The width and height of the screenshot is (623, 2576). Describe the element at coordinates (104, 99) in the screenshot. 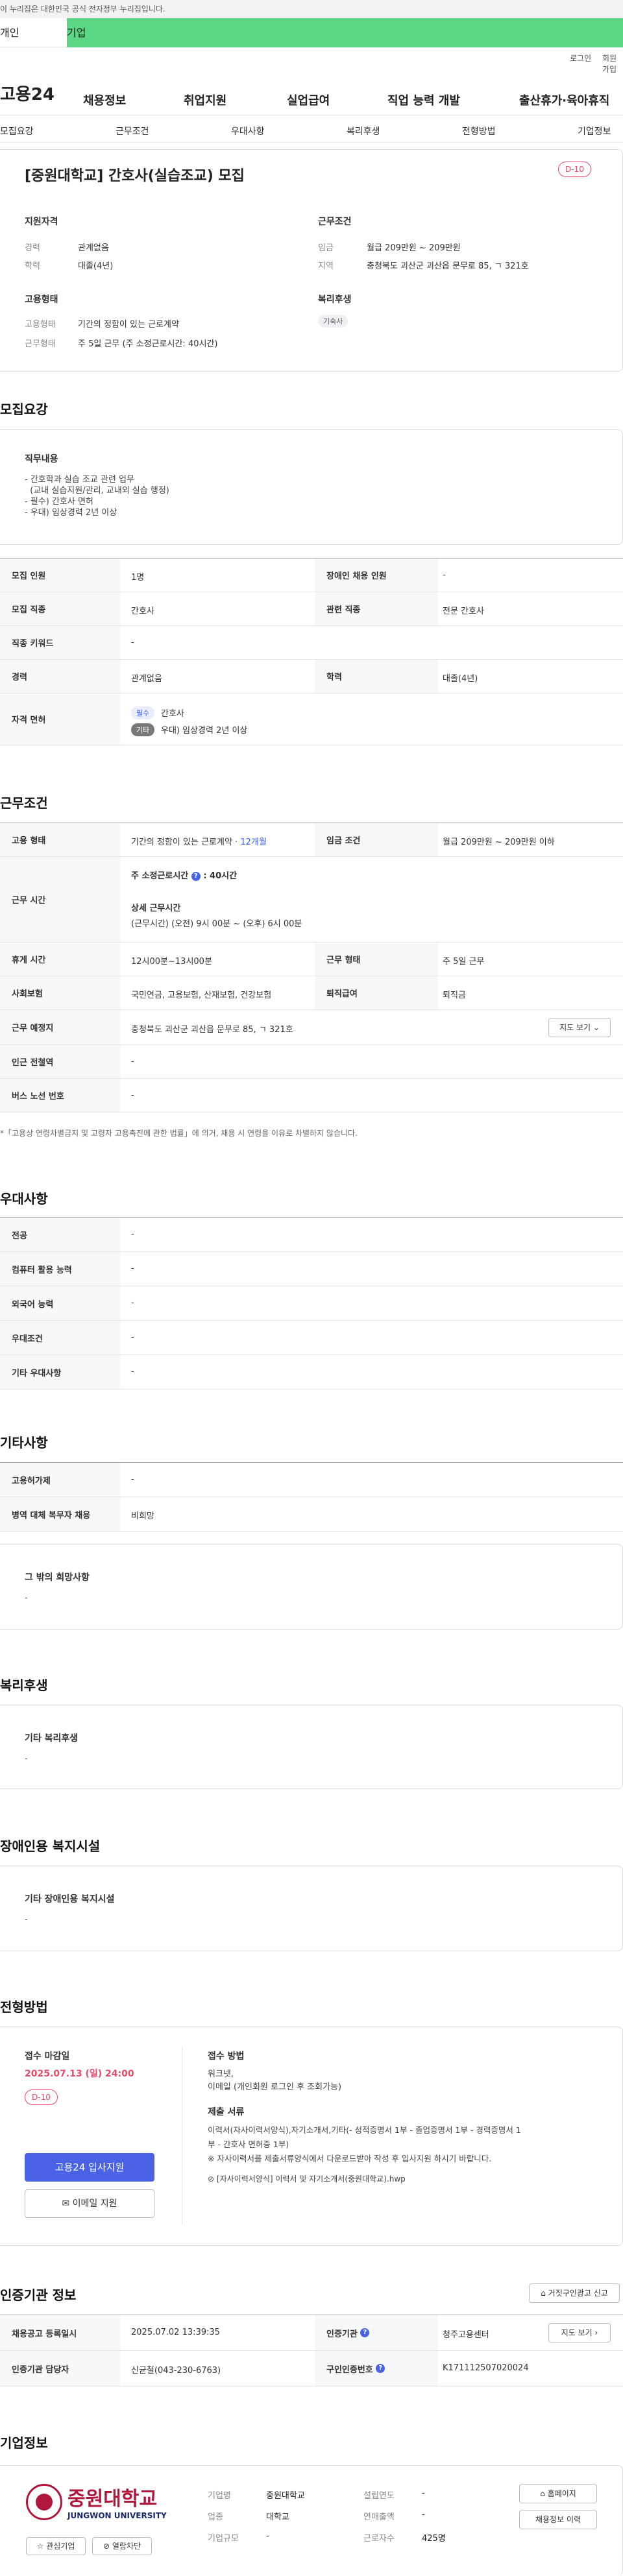

I see `gnb-menu-jobs: 채용정보` at that location.